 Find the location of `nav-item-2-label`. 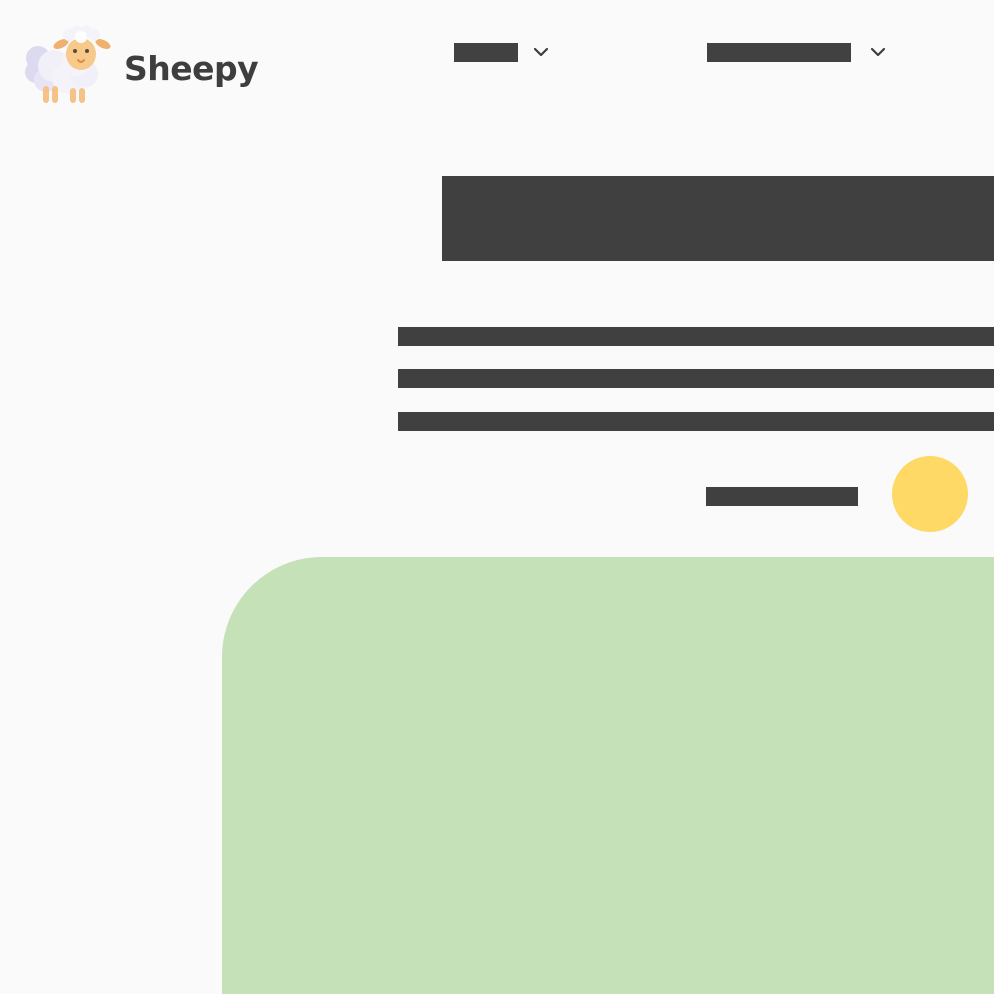

nav-item-2-label is located at coordinates (779, 52).